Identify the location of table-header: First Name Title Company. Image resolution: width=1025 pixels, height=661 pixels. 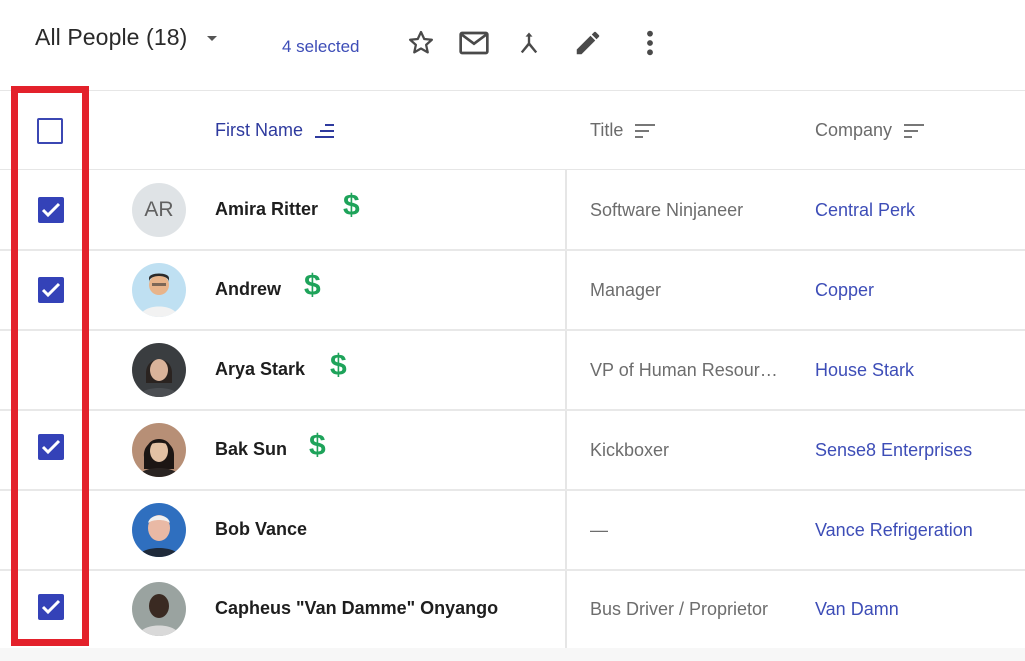
(512, 130).